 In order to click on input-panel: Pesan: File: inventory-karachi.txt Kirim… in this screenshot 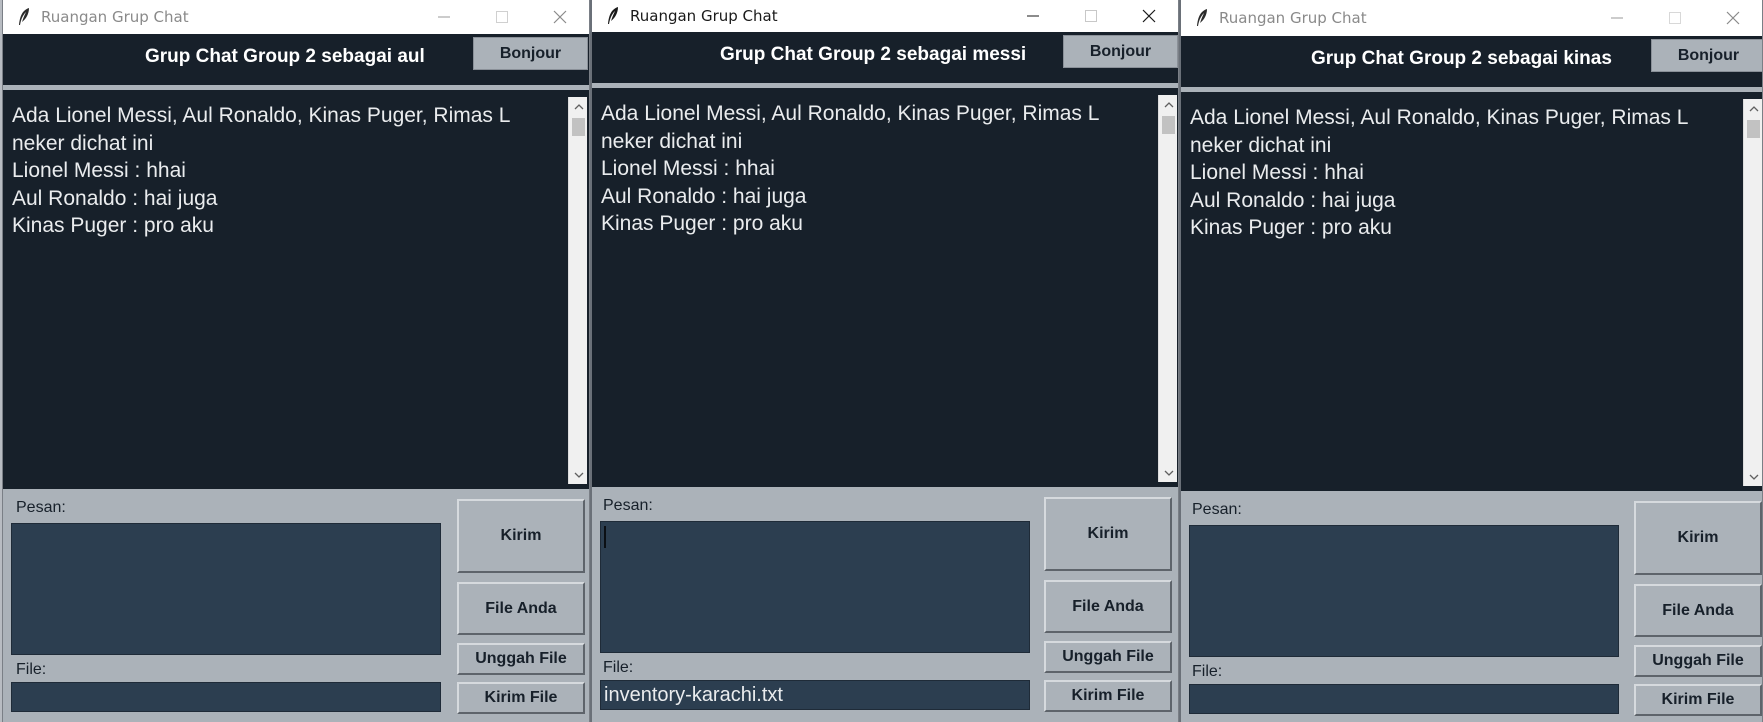, I will do `click(885, 604)`.